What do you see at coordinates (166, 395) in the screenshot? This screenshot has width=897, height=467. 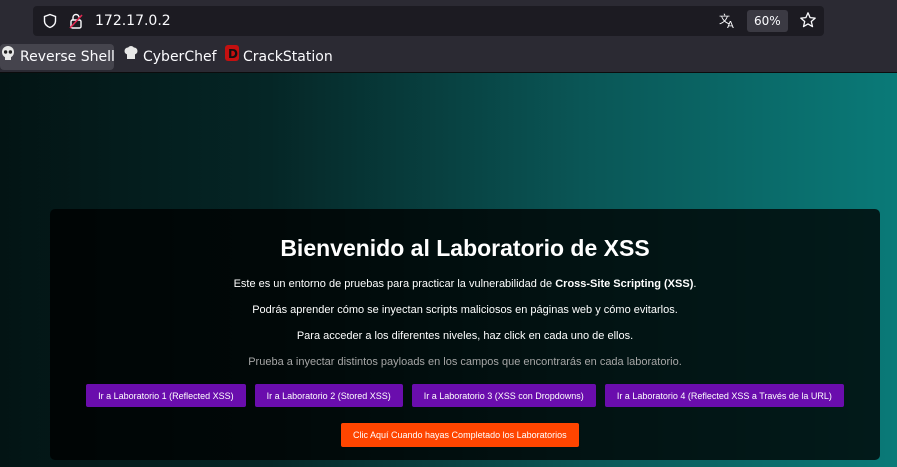 I see `lab-1-button: Ir a Laboratorio 1 (Reflected XSS)` at bounding box center [166, 395].